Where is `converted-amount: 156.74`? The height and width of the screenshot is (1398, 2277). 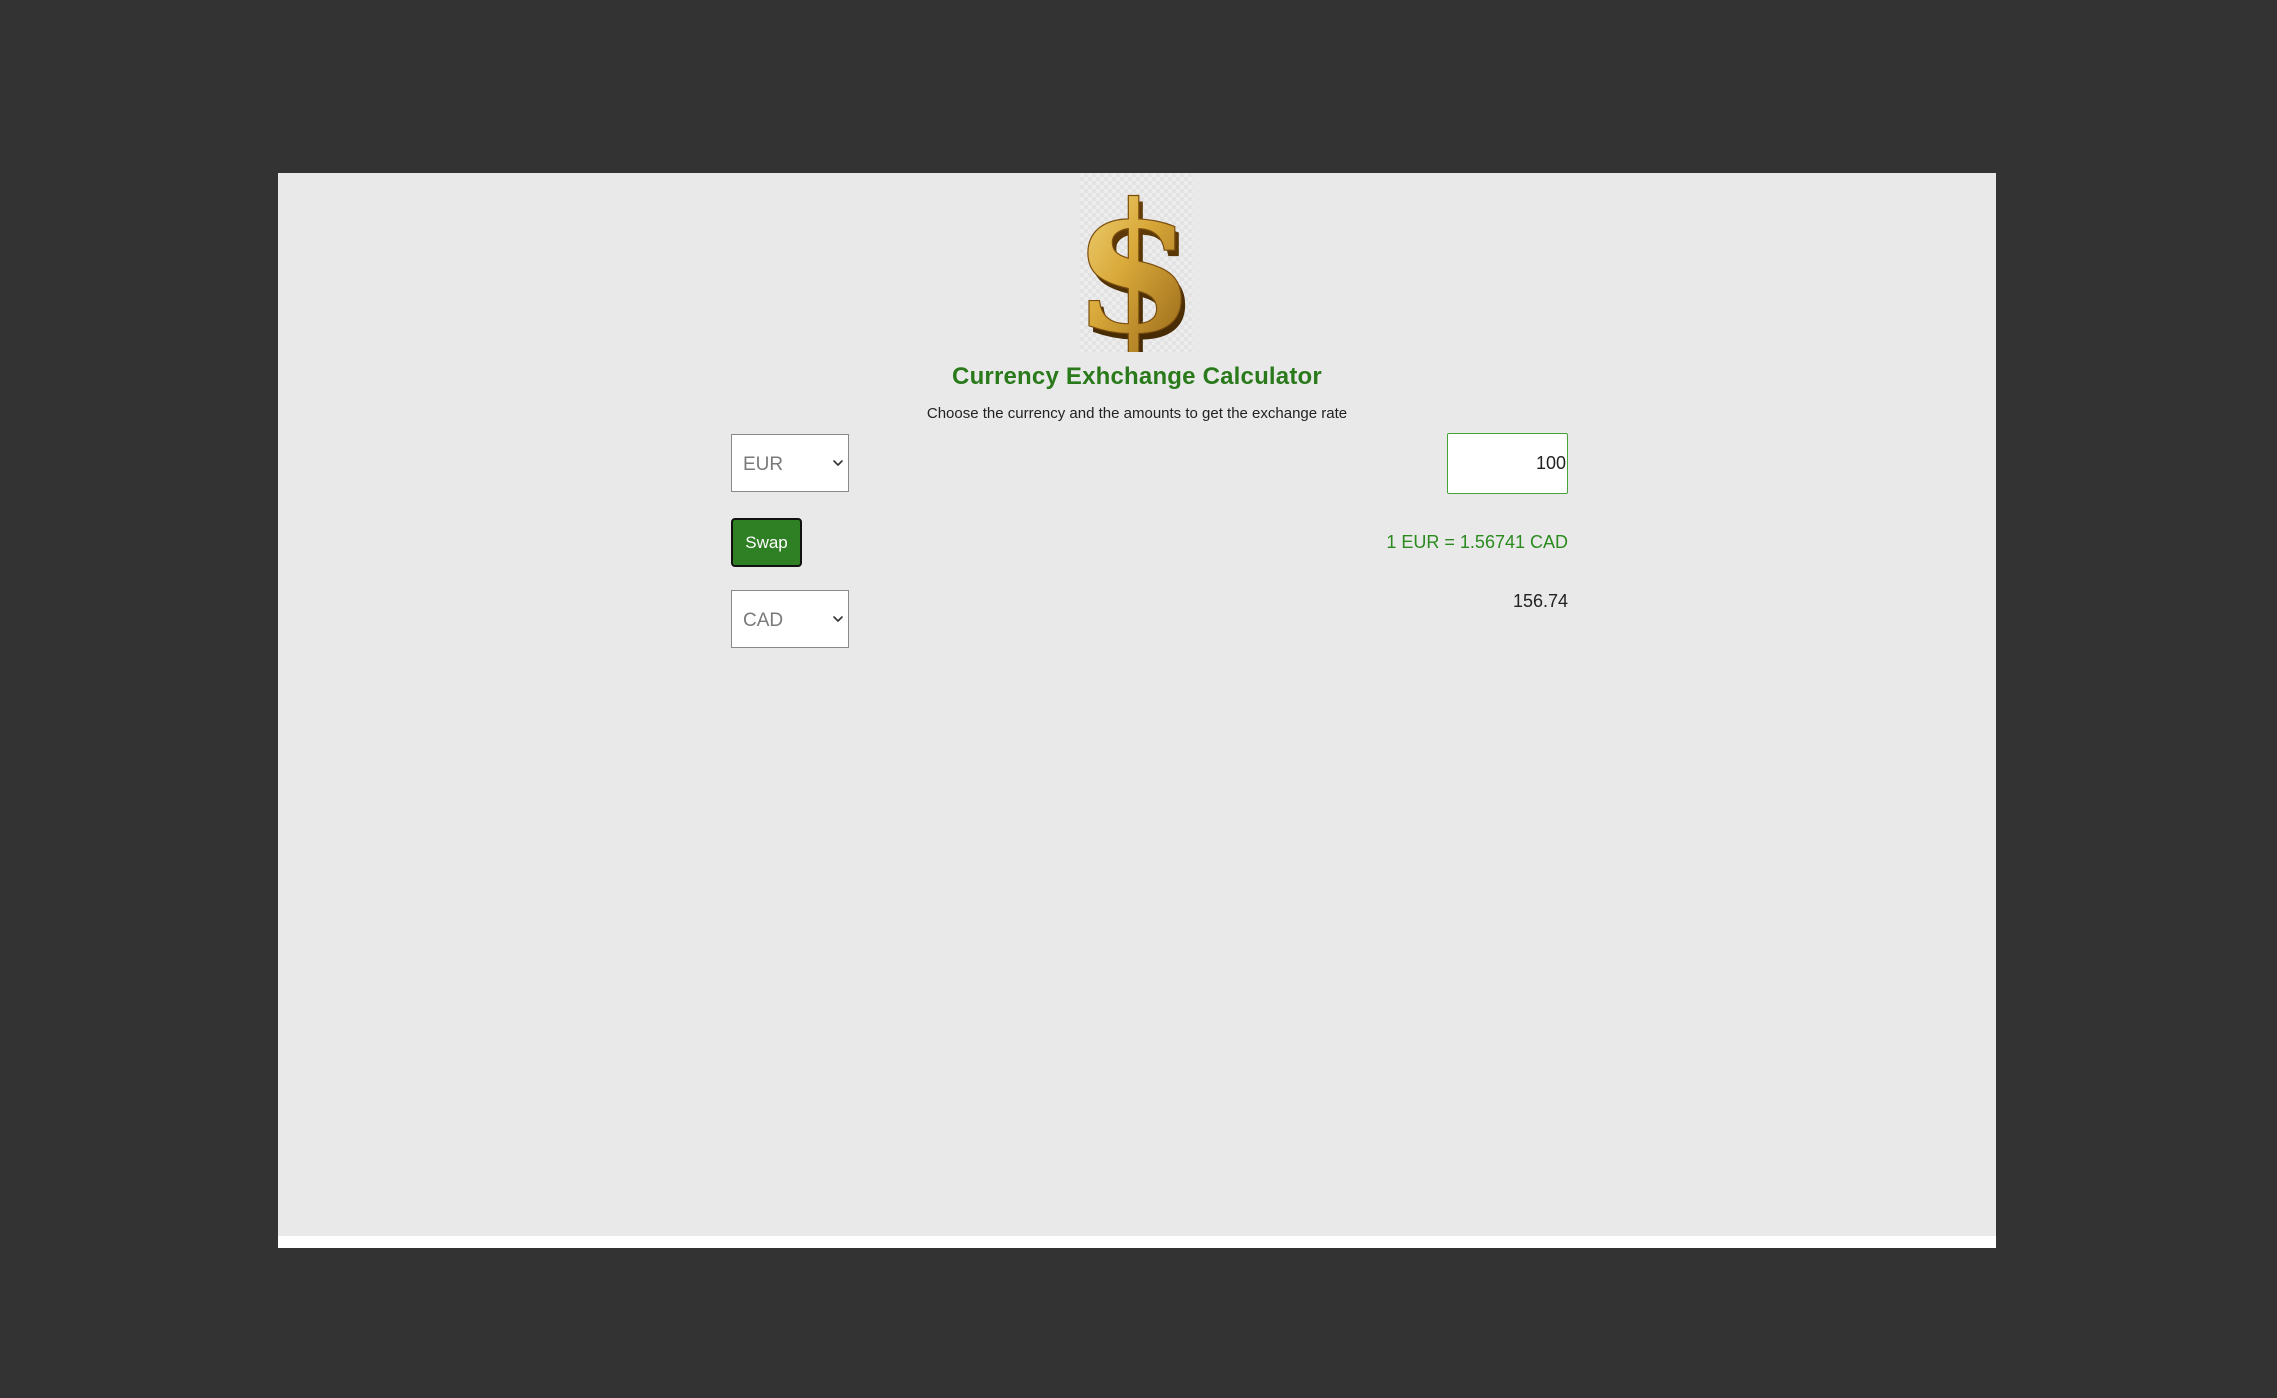 converted-amount: 156.74 is located at coordinates (1540, 601).